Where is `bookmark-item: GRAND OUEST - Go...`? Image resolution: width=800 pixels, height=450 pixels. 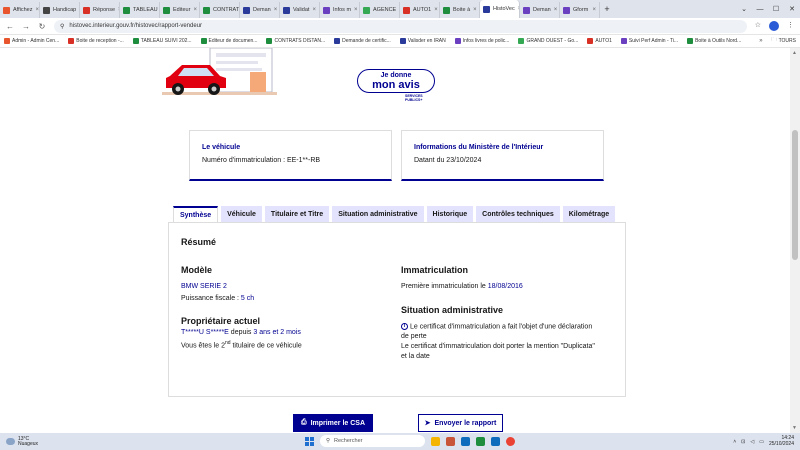 bookmark-item: GRAND OUEST - Go... is located at coordinates (548, 41).